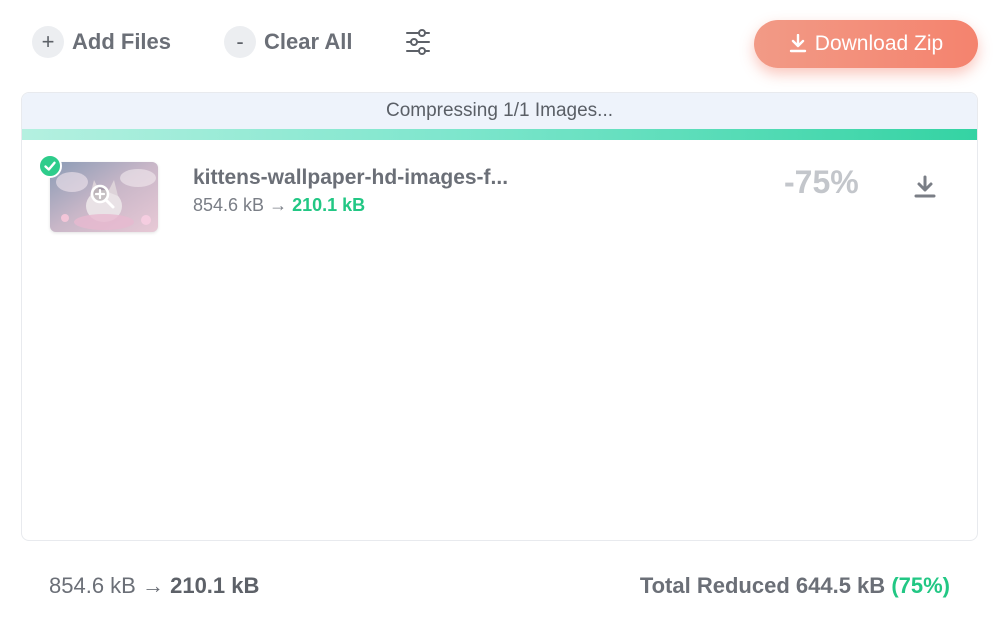 The height and width of the screenshot is (630, 1008). Describe the element at coordinates (48, 42) in the screenshot. I see `plus-icon: +` at that location.